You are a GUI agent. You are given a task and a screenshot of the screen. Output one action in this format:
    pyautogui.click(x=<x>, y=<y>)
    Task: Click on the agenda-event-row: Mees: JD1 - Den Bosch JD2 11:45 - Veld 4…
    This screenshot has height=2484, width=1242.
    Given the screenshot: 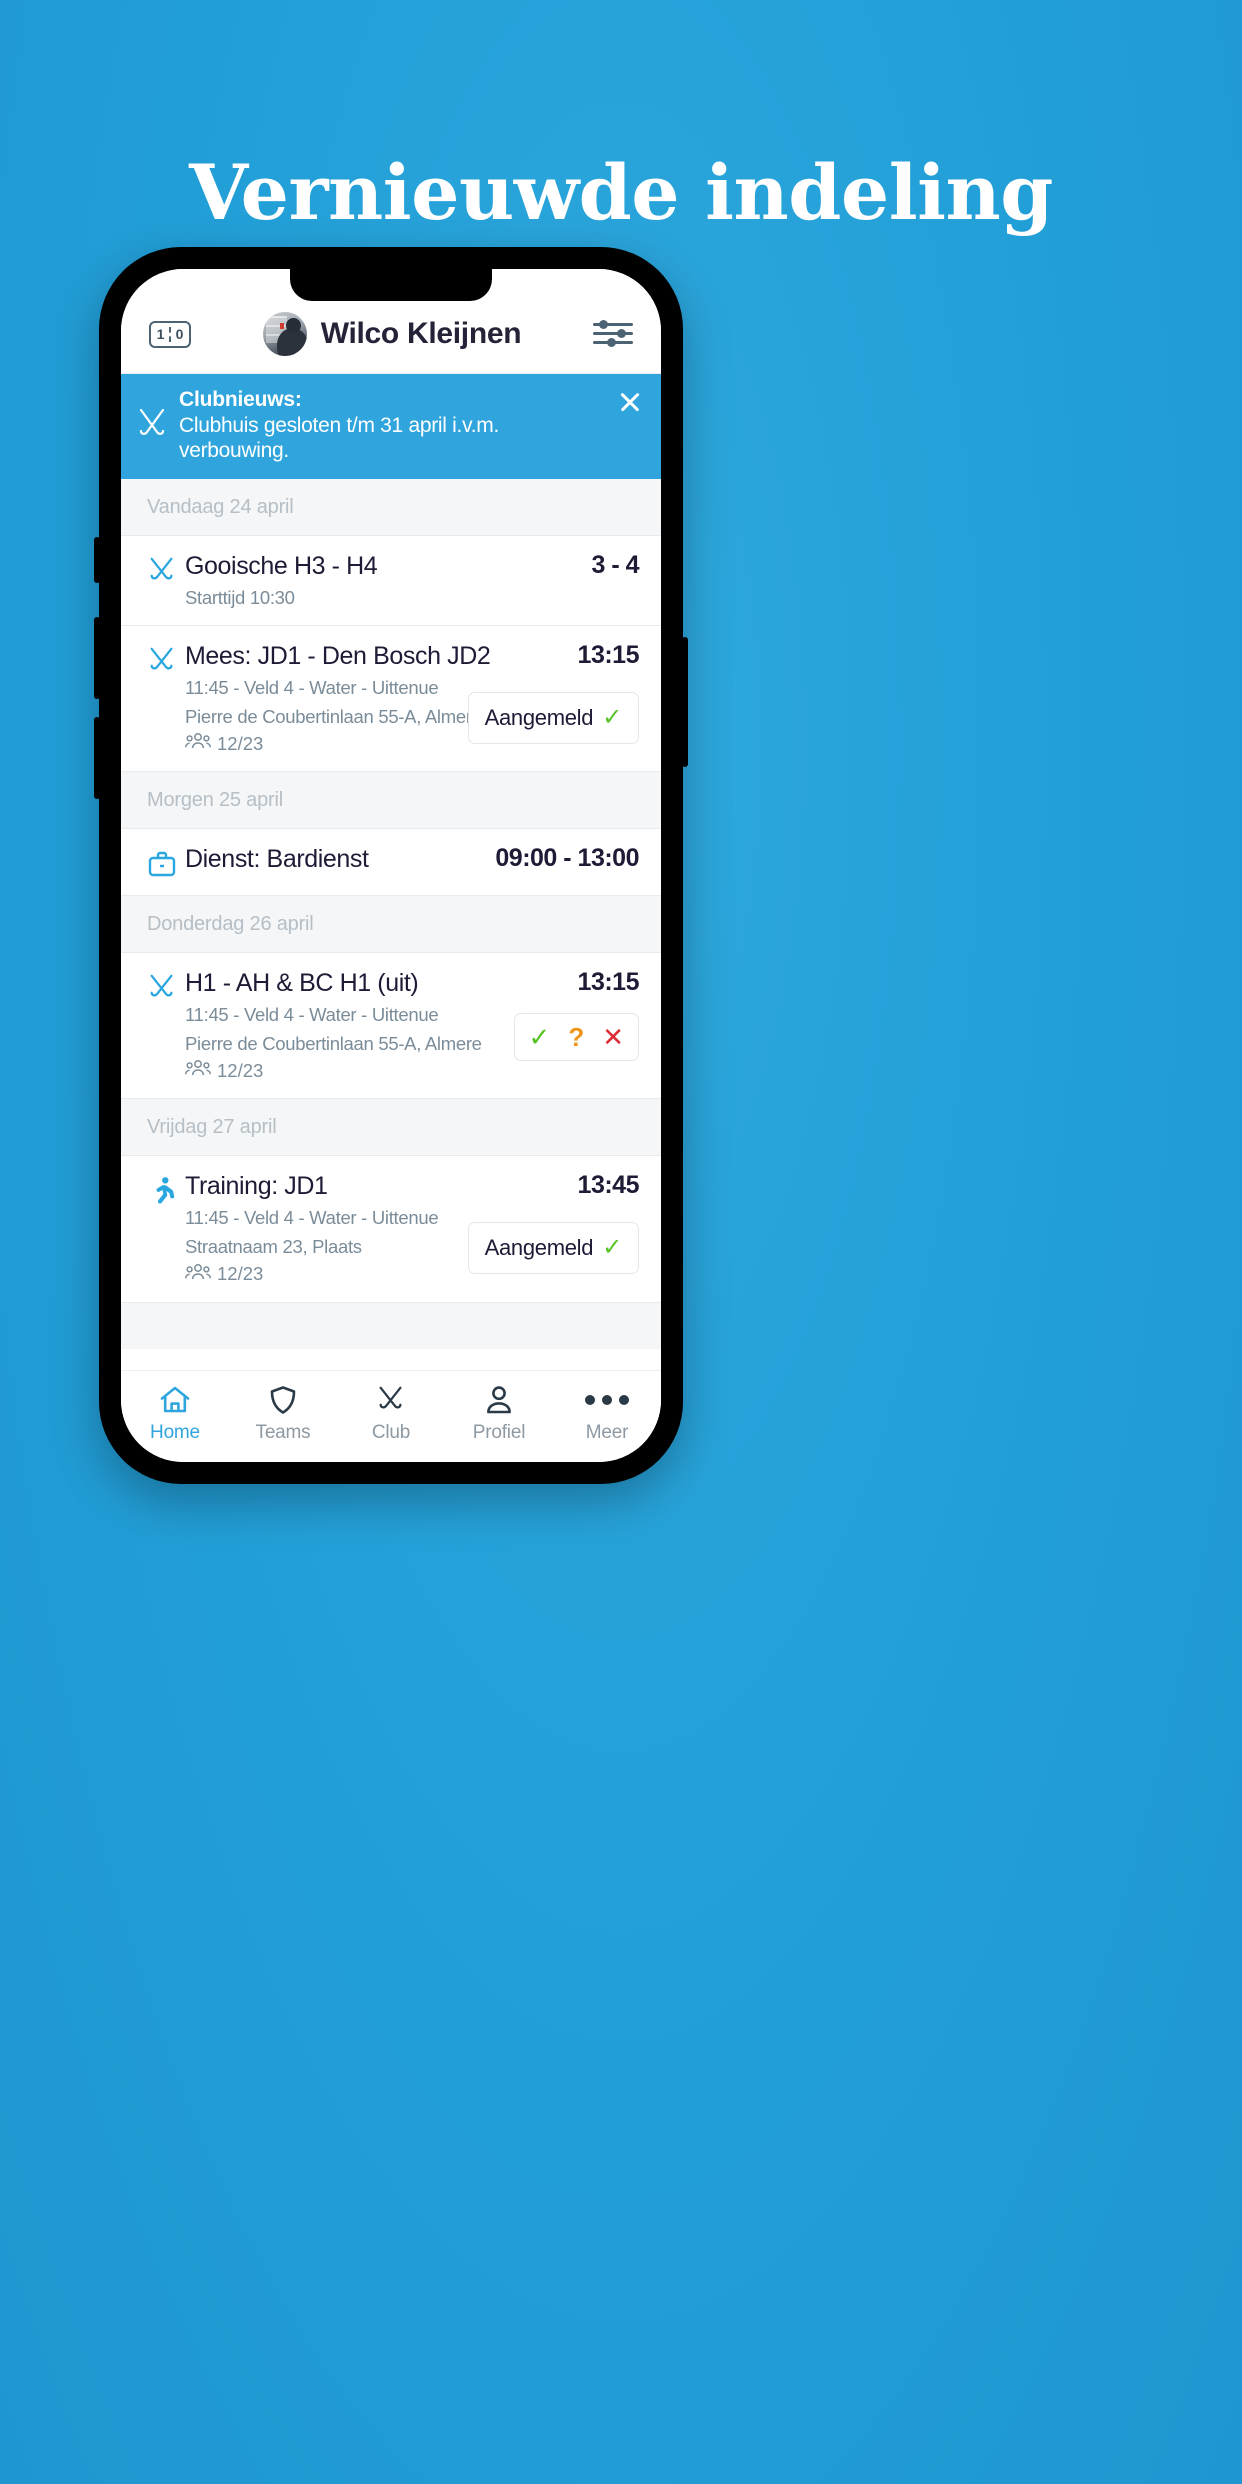 What is the action you would take?
    pyautogui.click(x=391, y=699)
    